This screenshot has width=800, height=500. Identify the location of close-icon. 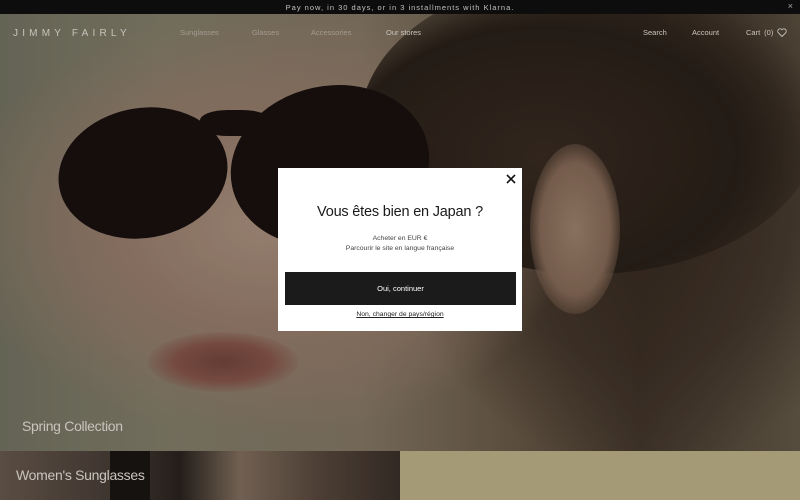
(511, 179).